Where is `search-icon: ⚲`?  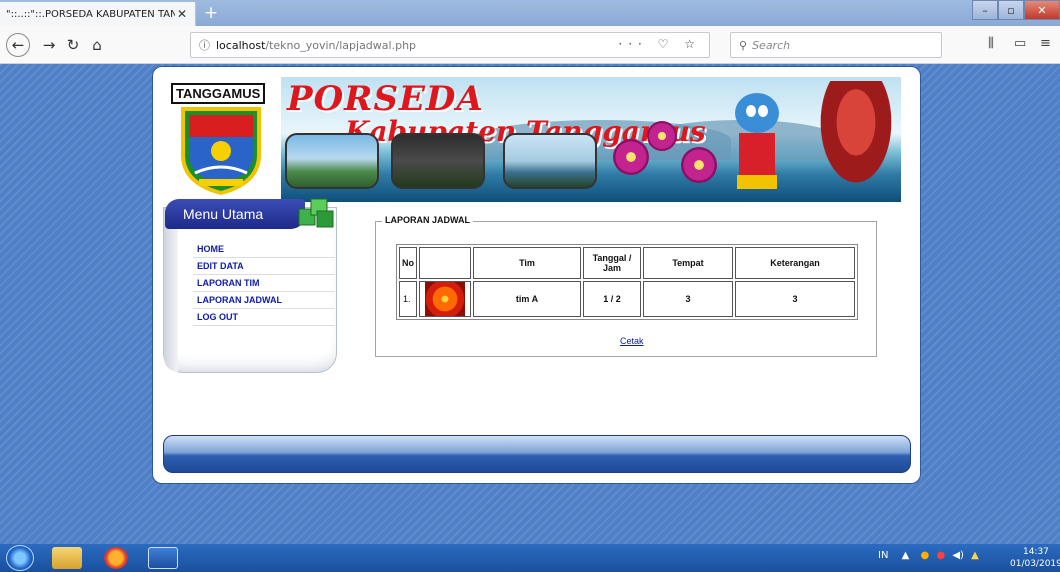 search-icon: ⚲ is located at coordinates (743, 45).